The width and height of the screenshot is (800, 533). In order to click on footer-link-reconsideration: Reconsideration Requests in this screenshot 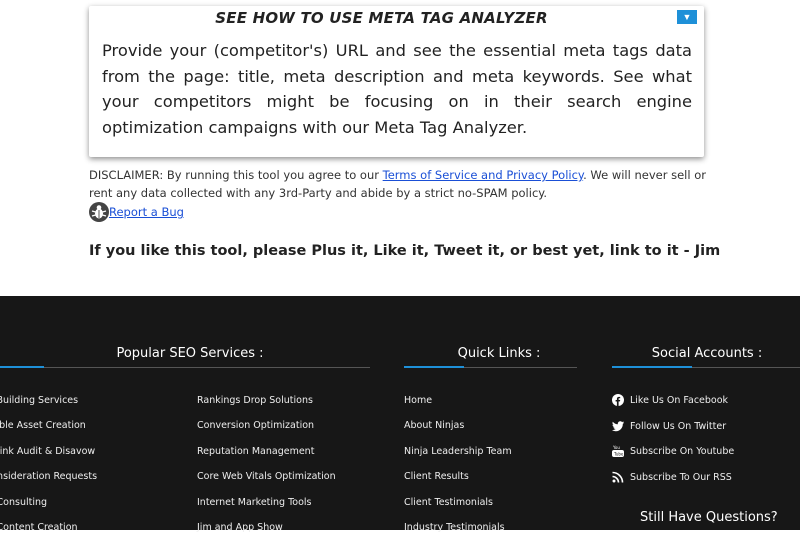, I will do `click(48, 476)`.